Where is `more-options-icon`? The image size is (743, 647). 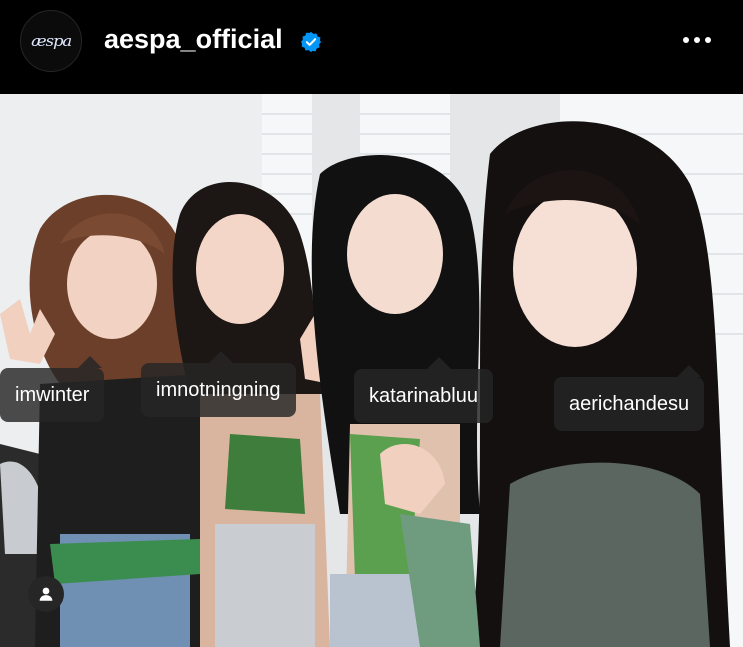 more-options-icon is located at coordinates (700, 40).